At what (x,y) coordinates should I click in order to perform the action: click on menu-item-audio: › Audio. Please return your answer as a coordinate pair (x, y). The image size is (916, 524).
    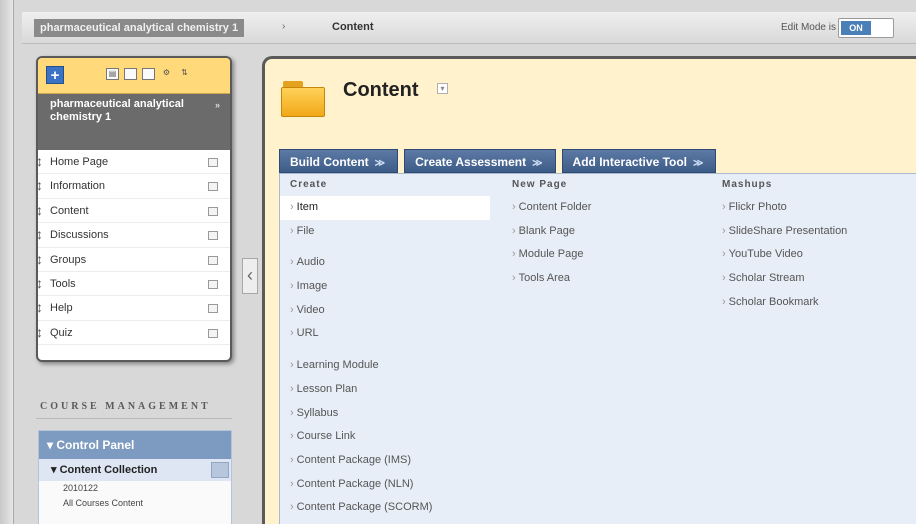
    Looking at the image, I should click on (385, 263).